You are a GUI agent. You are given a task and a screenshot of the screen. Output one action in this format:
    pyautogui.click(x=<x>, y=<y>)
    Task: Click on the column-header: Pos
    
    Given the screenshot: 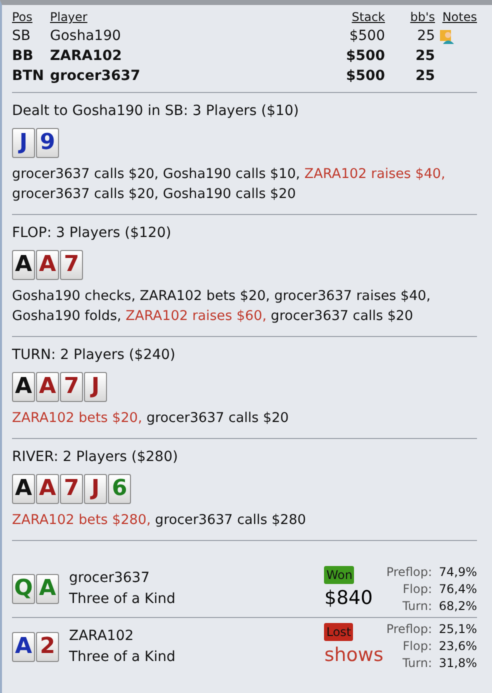 What is the action you would take?
    pyautogui.click(x=31, y=17)
    